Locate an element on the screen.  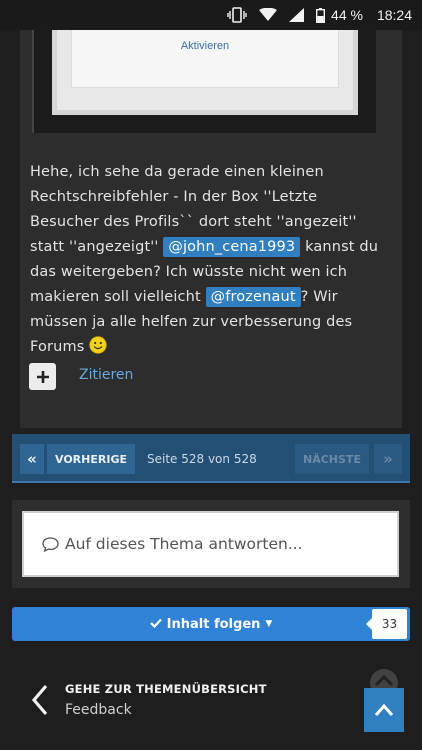
embedded-content: Aktivieren is located at coordinates (204, 81).